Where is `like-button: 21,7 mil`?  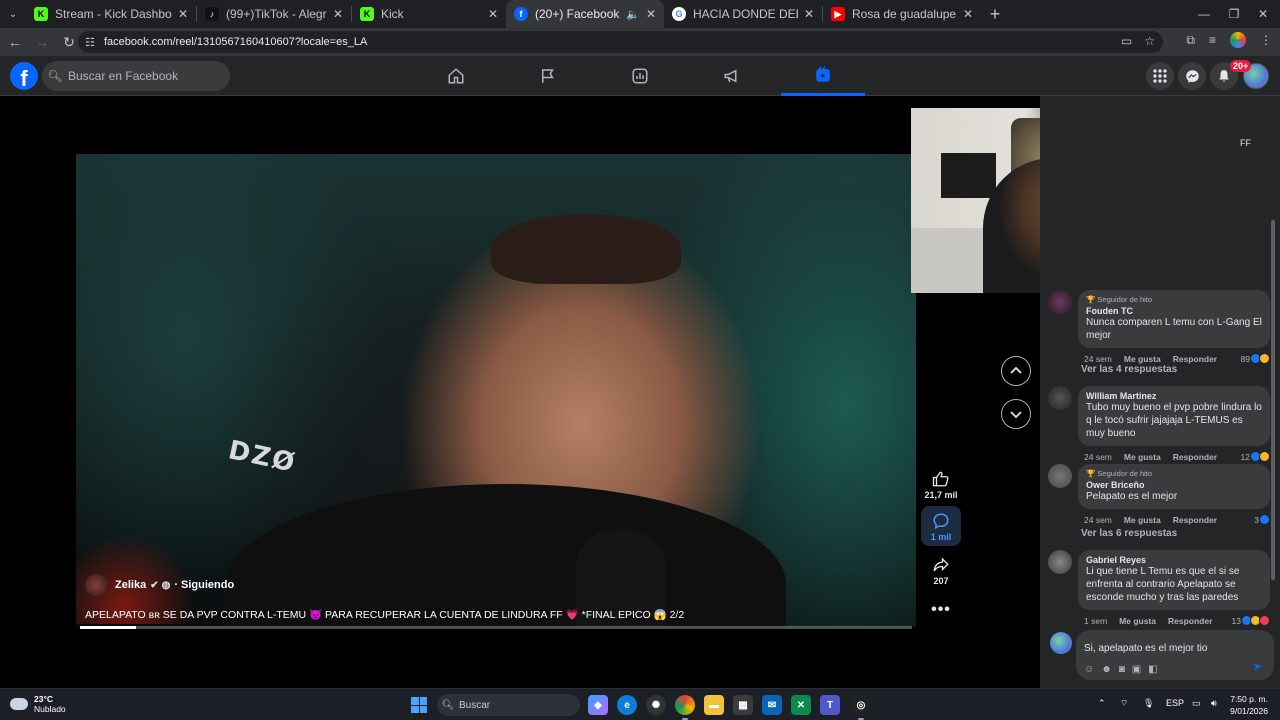 like-button: 21,7 mil is located at coordinates (941, 484).